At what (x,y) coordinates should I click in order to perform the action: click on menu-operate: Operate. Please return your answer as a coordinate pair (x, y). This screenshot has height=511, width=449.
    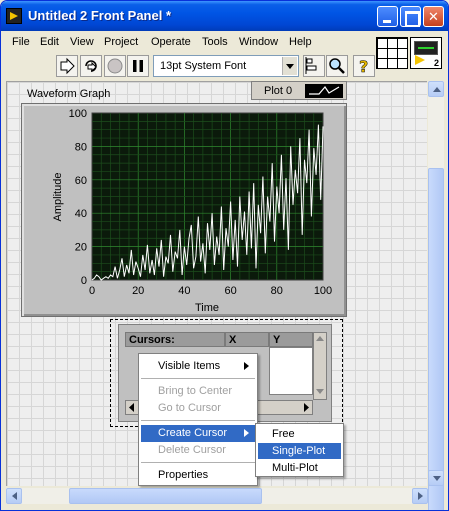
    Looking at the image, I should click on (171, 42).